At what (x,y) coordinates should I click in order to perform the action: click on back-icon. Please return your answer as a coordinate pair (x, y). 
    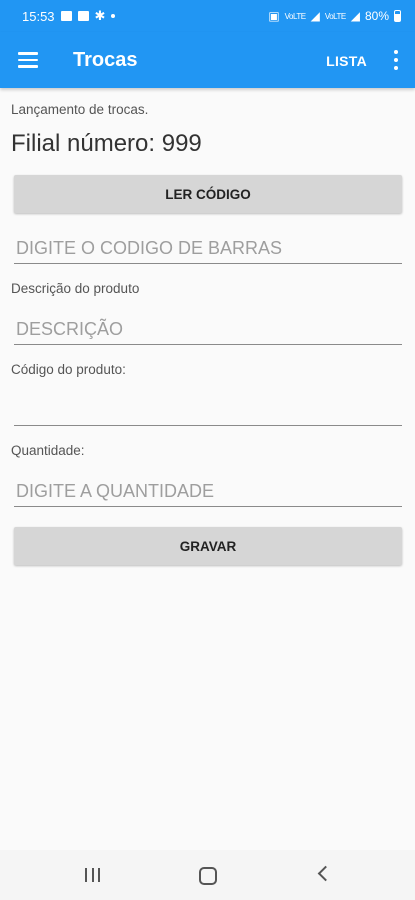
    Looking at the image, I should click on (325, 873).